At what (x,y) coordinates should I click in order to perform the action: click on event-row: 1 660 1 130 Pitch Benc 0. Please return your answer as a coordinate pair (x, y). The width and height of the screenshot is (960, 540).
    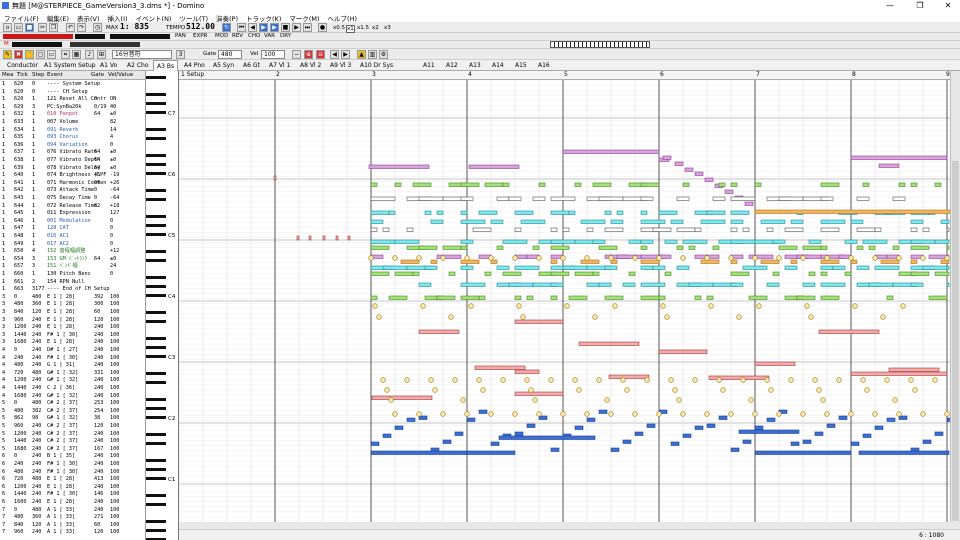
    Looking at the image, I should click on (72, 275).